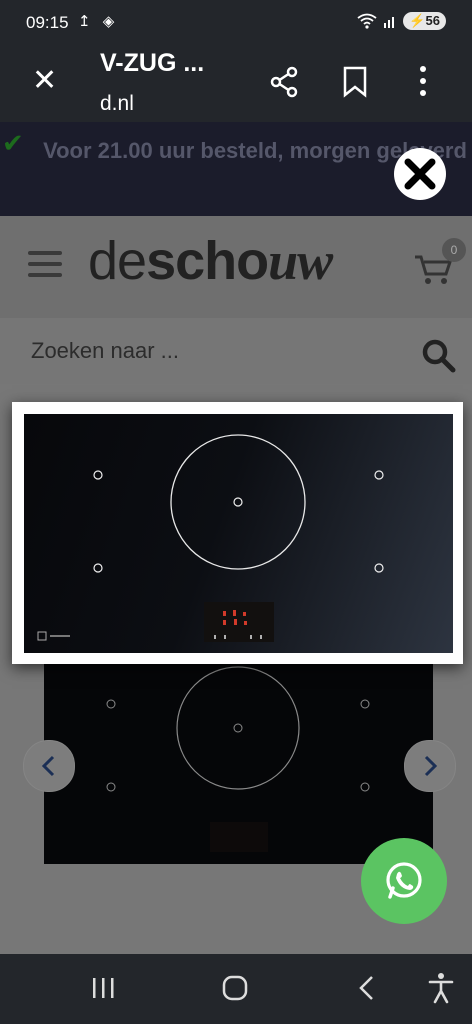 This screenshot has height=1024, width=472. What do you see at coordinates (236, 23) in the screenshot?
I see `status-bar: 09:15 ↥ ◈ ⚡56` at bounding box center [236, 23].